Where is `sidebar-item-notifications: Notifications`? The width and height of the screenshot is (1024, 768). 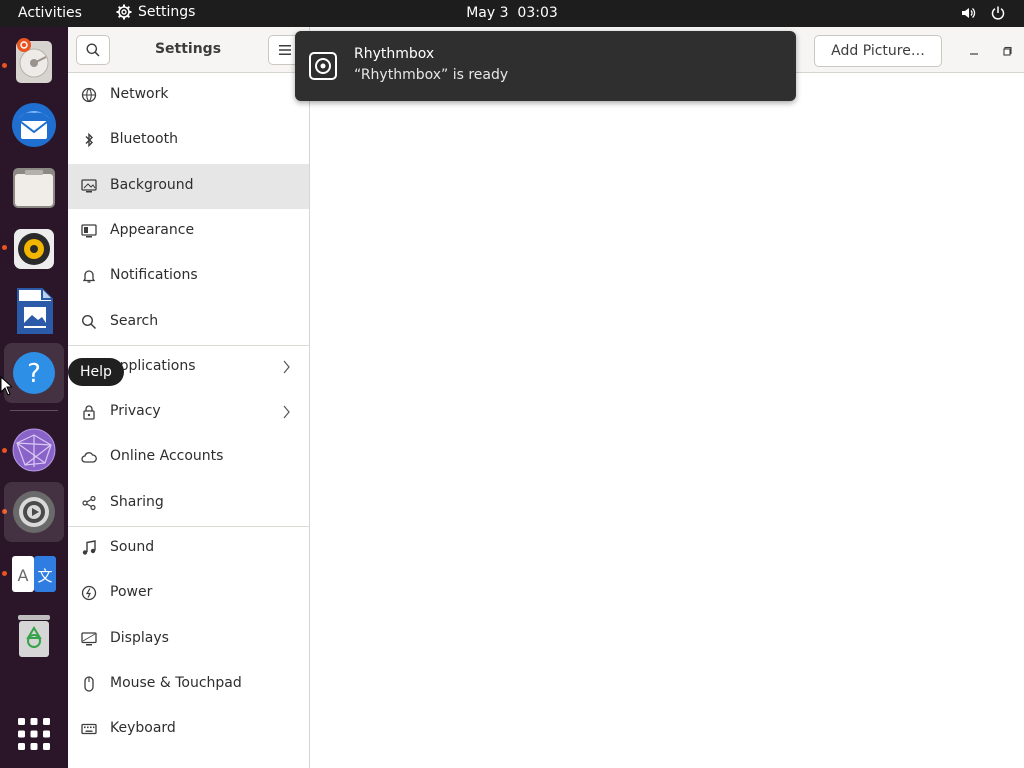
sidebar-item-notifications: Notifications is located at coordinates (188, 276).